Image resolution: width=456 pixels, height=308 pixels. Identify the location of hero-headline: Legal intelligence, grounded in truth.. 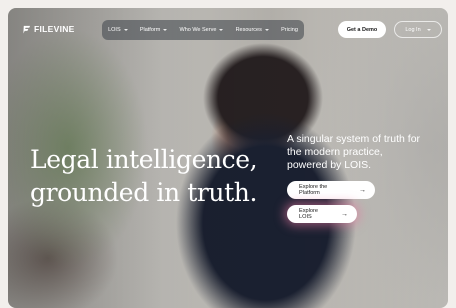
(144, 176).